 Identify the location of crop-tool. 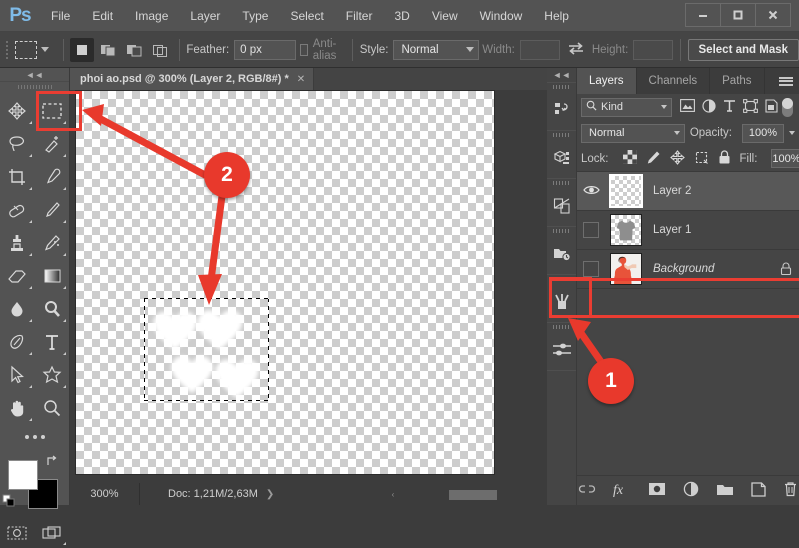
(17, 176).